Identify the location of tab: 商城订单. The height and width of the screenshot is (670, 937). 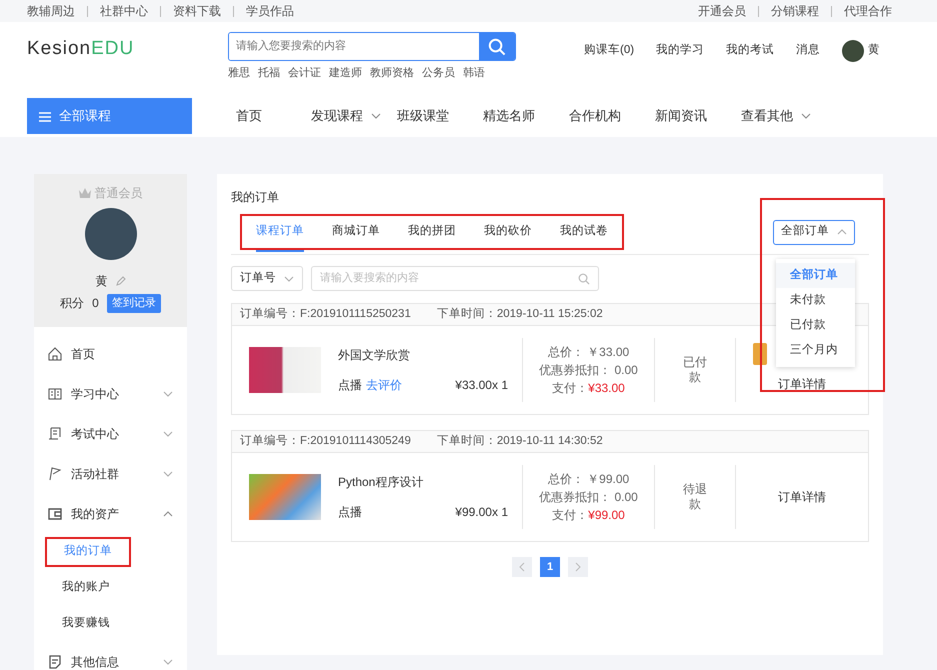
(356, 232).